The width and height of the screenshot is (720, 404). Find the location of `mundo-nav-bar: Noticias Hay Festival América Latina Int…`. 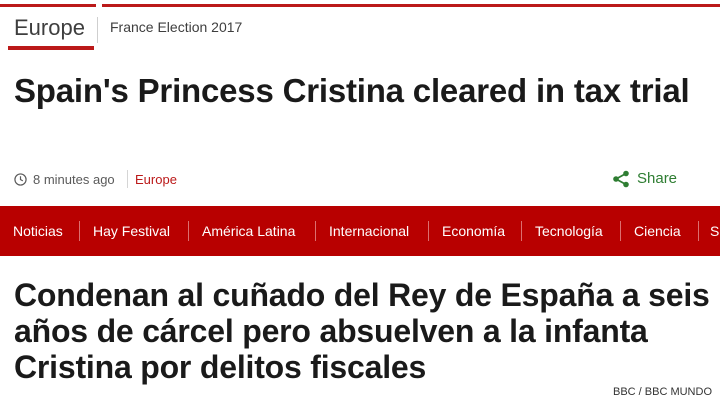

mundo-nav-bar: Noticias Hay Festival América Latina Int… is located at coordinates (360, 231).